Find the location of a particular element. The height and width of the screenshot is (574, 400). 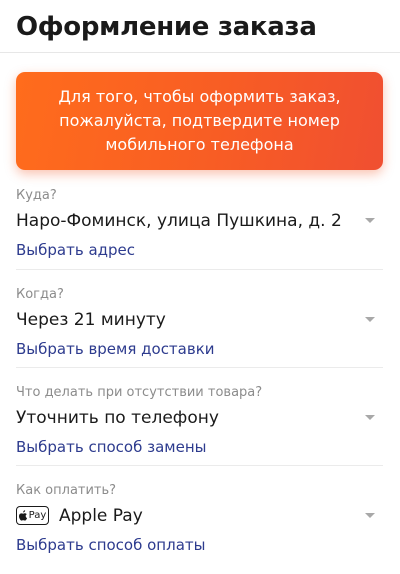

replacement-select: Уточнить по телефону is located at coordinates (199, 417).